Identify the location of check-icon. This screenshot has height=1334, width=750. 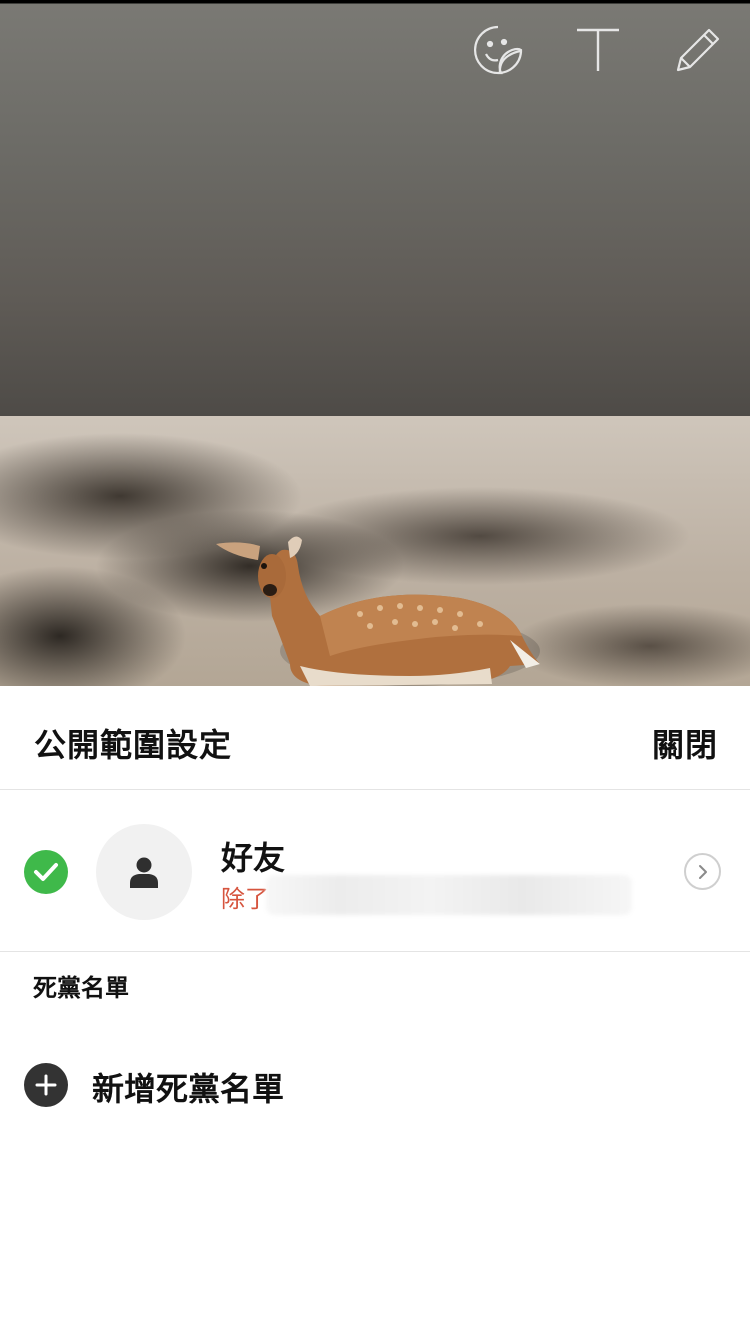
(46, 872).